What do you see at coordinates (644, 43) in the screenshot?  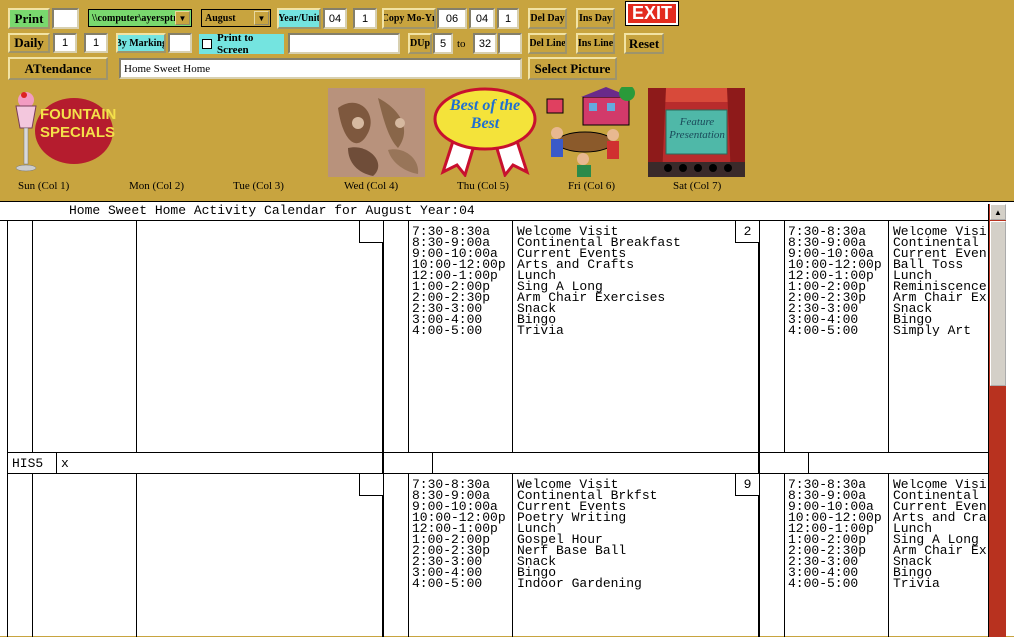 I see `reset-button: Reset` at bounding box center [644, 43].